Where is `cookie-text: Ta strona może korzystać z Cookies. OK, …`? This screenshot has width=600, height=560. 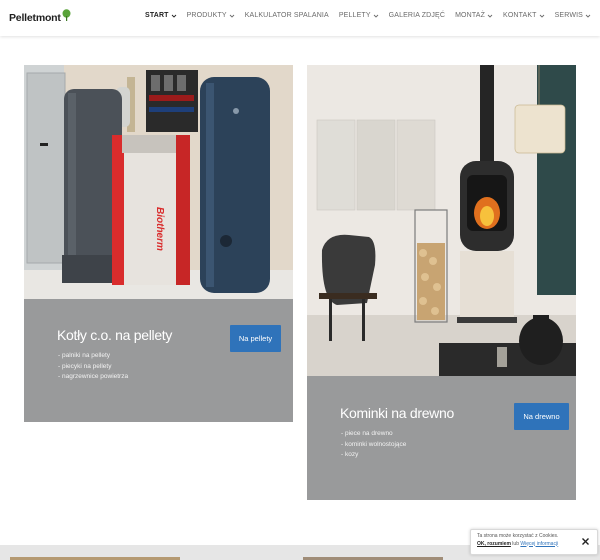 cookie-text: Ta strona może korzystać z Cookies. OK, … is located at coordinates (518, 540).